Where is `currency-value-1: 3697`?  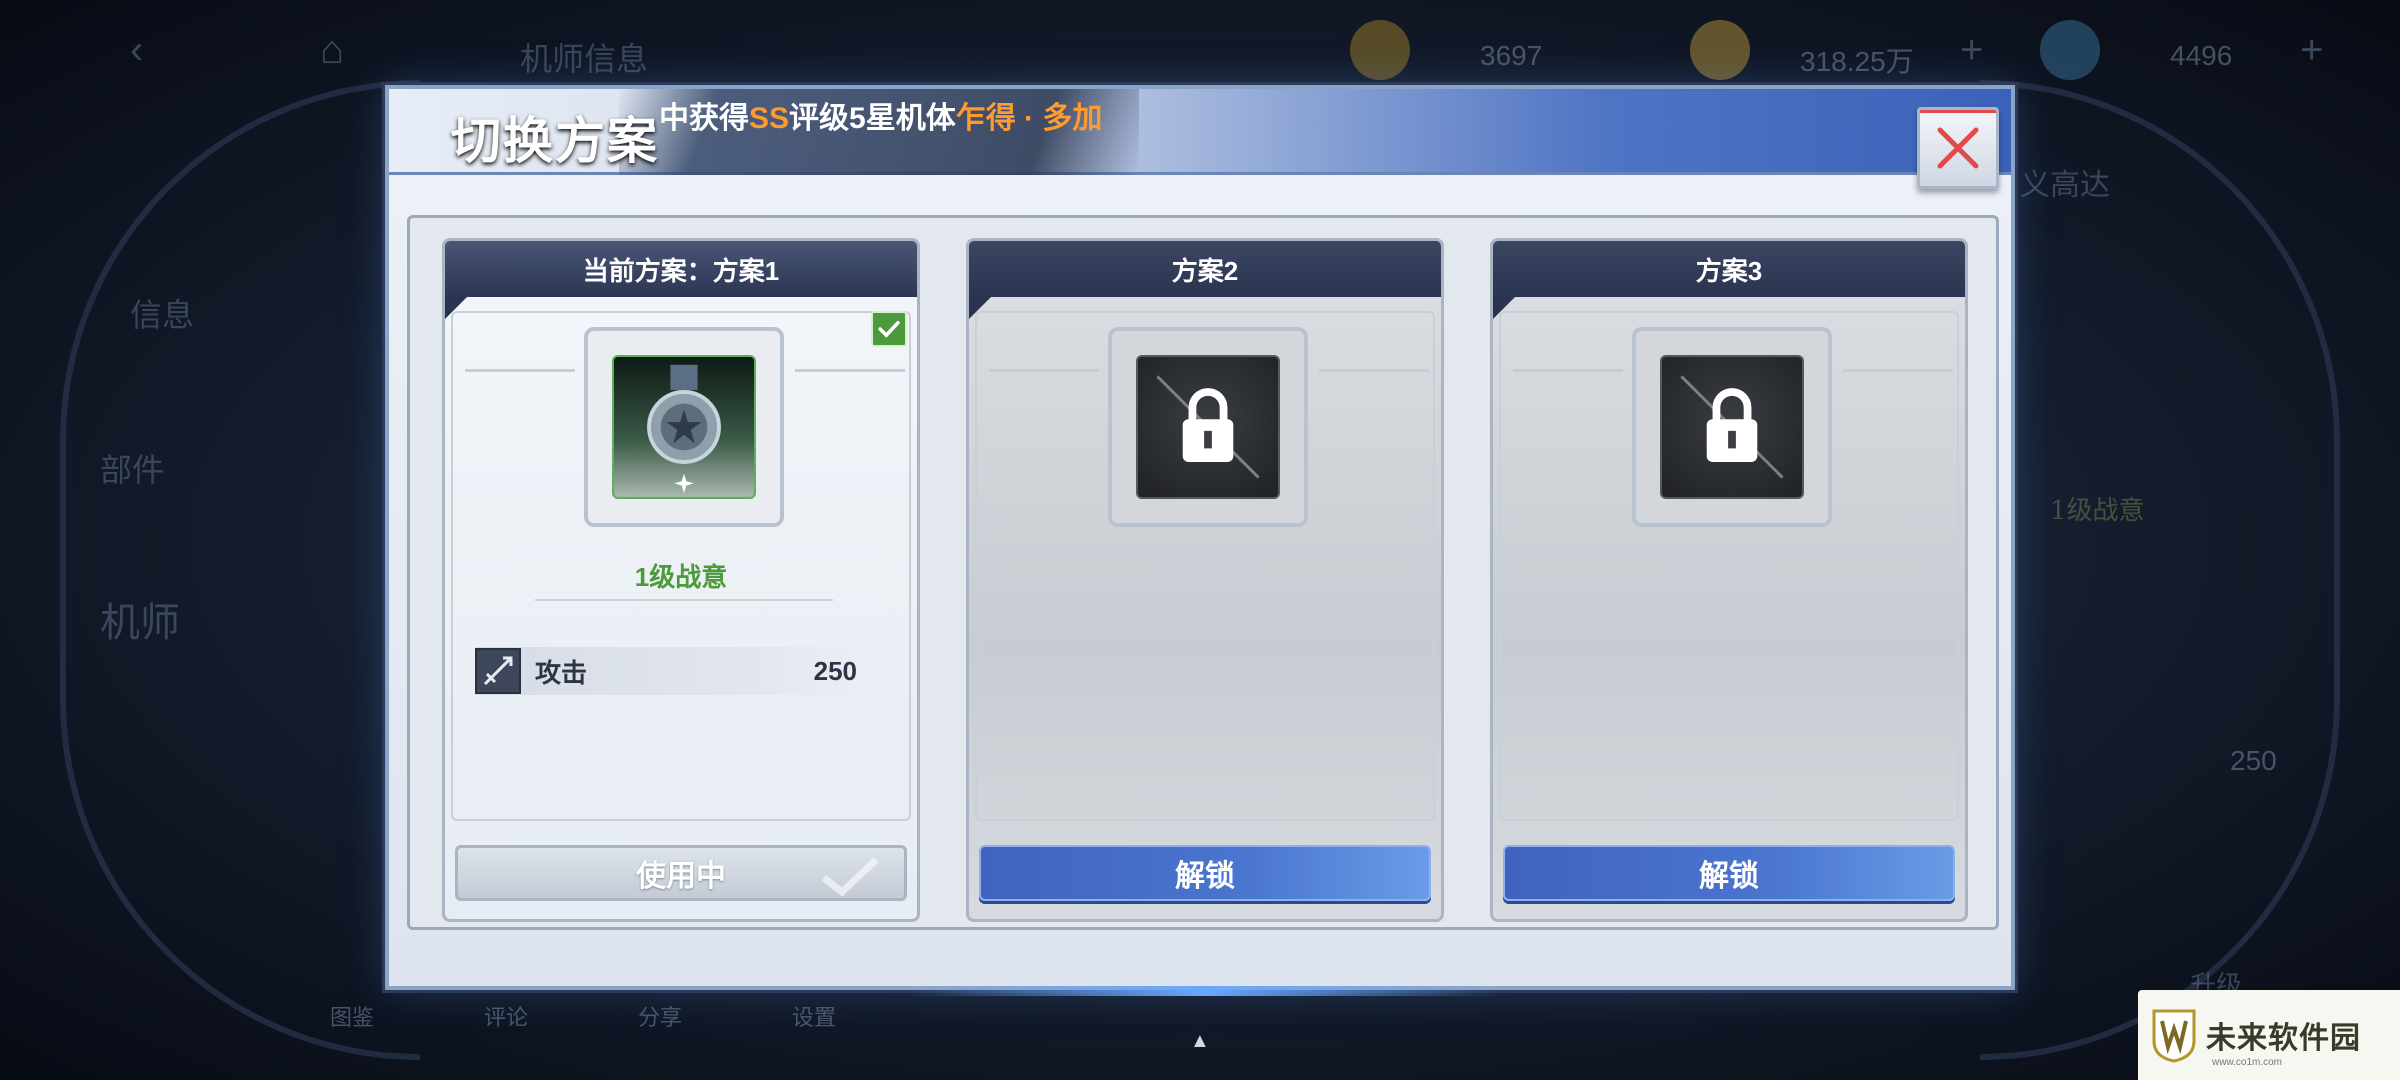
currency-value-1: 3697 is located at coordinates (1511, 55).